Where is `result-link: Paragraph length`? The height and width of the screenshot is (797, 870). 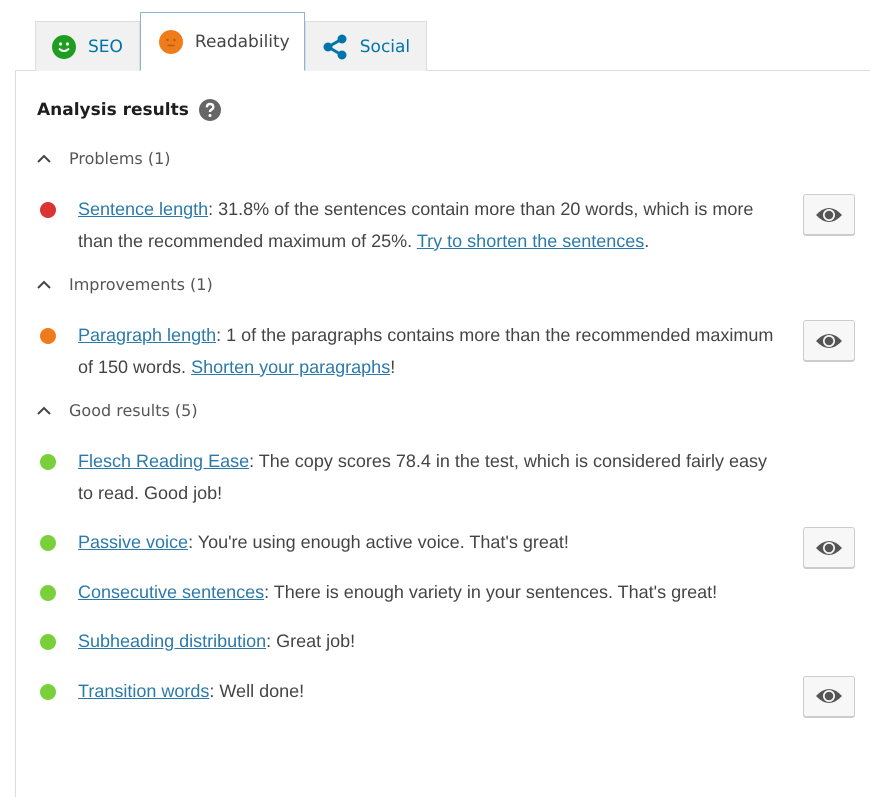 result-link: Paragraph length is located at coordinates (147, 335).